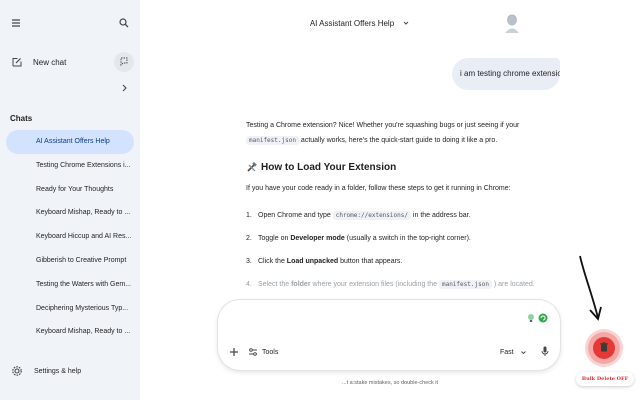 This screenshot has height=400, width=640. What do you see at coordinates (507, 352) in the screenshot?
I see `model-label: Fast` at bounding box center [507, 352].